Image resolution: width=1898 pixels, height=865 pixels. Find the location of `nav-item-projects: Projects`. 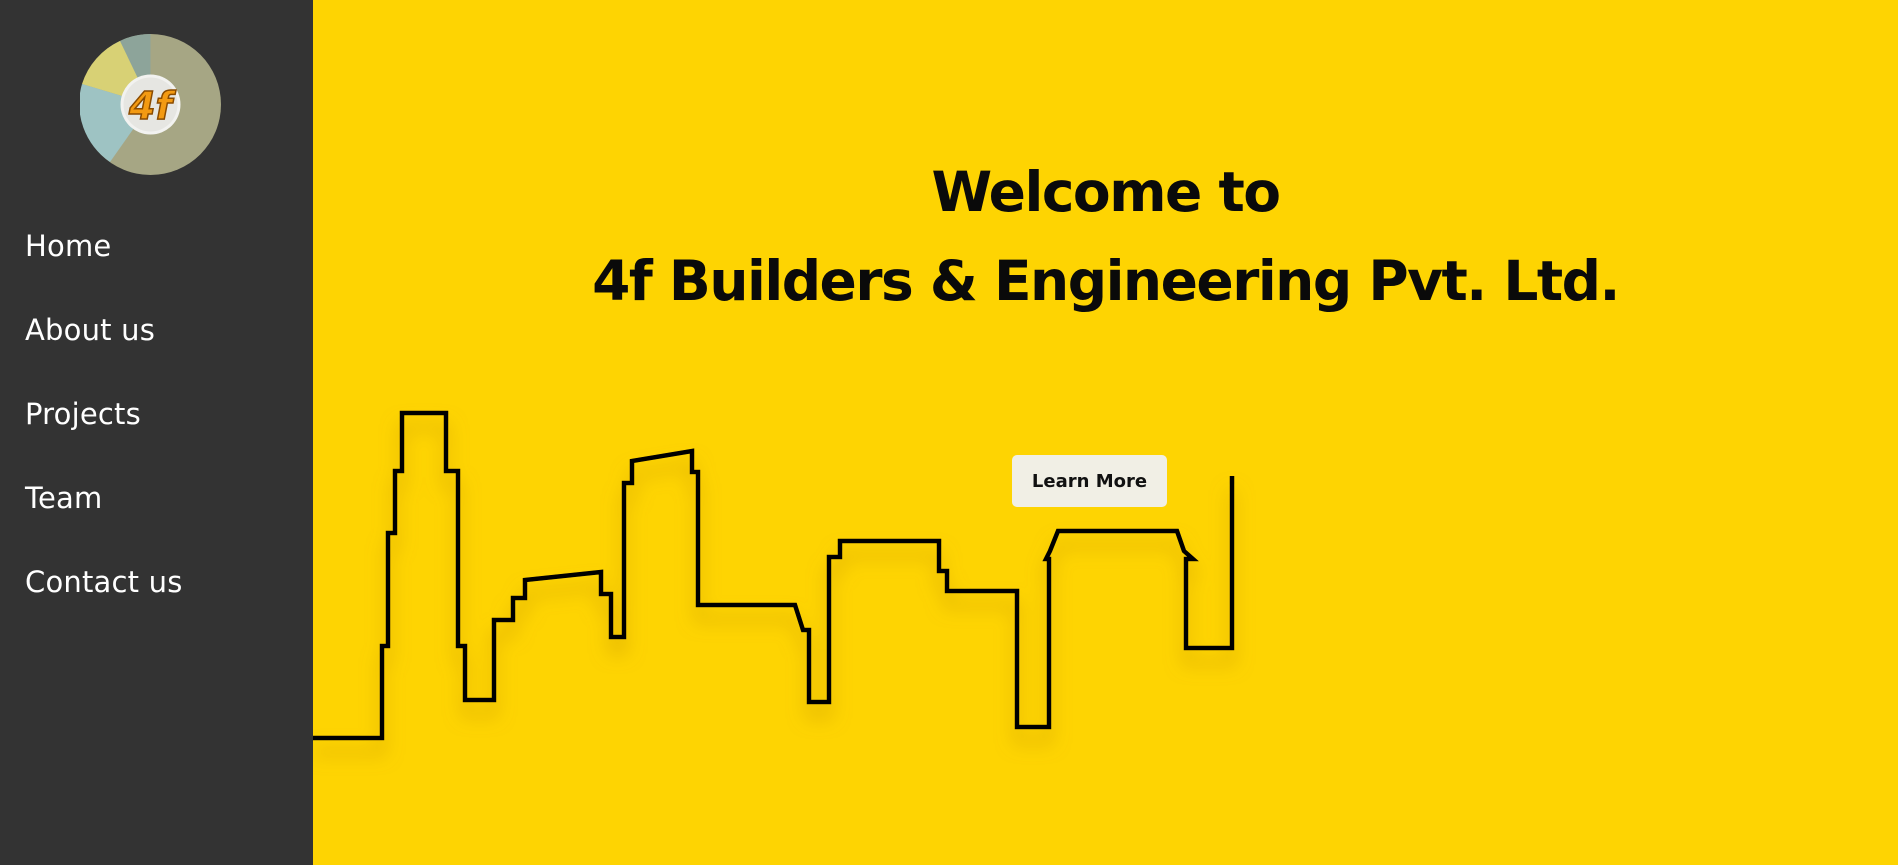

nav-item-projects: Projects is located at coordinates (104, 442).